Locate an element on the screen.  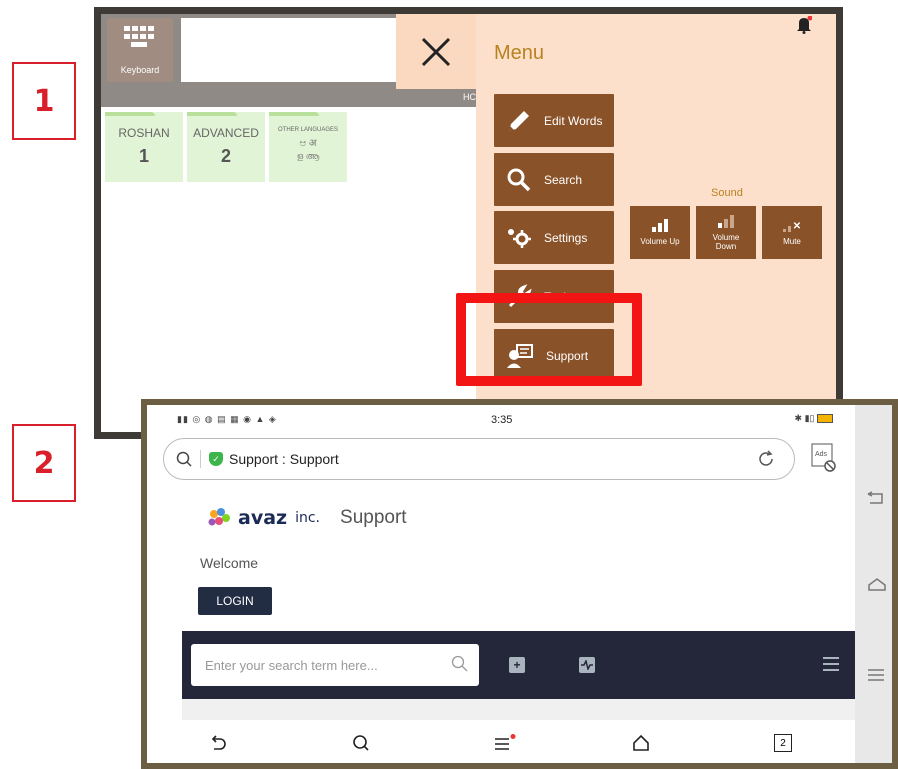
message-box is located at coordinates (288, 50).